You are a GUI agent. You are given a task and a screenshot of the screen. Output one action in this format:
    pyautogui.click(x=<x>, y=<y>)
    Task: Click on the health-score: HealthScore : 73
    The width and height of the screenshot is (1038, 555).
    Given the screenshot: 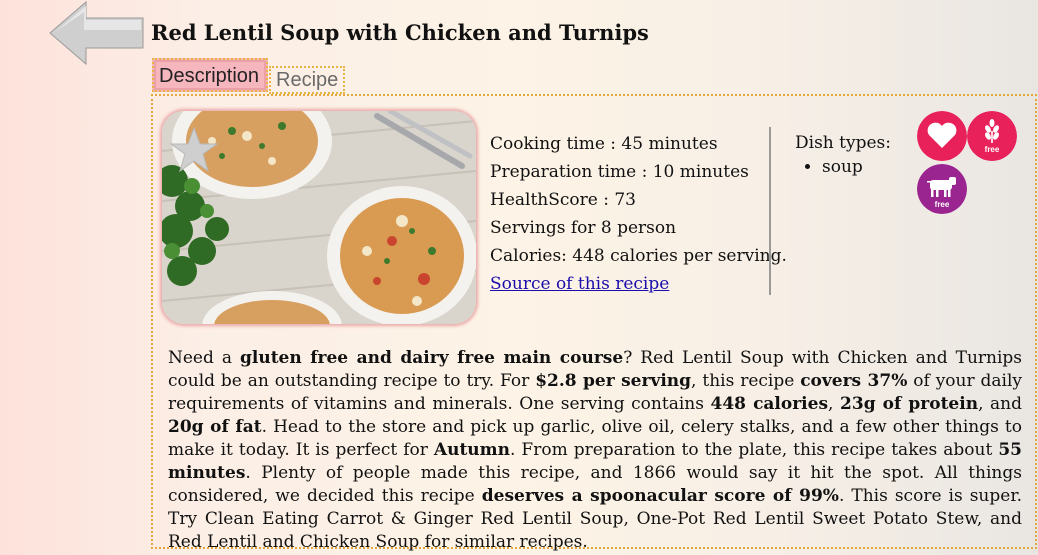 What is the action you would take?
    pyautogui.click(x=563, y=200)
    